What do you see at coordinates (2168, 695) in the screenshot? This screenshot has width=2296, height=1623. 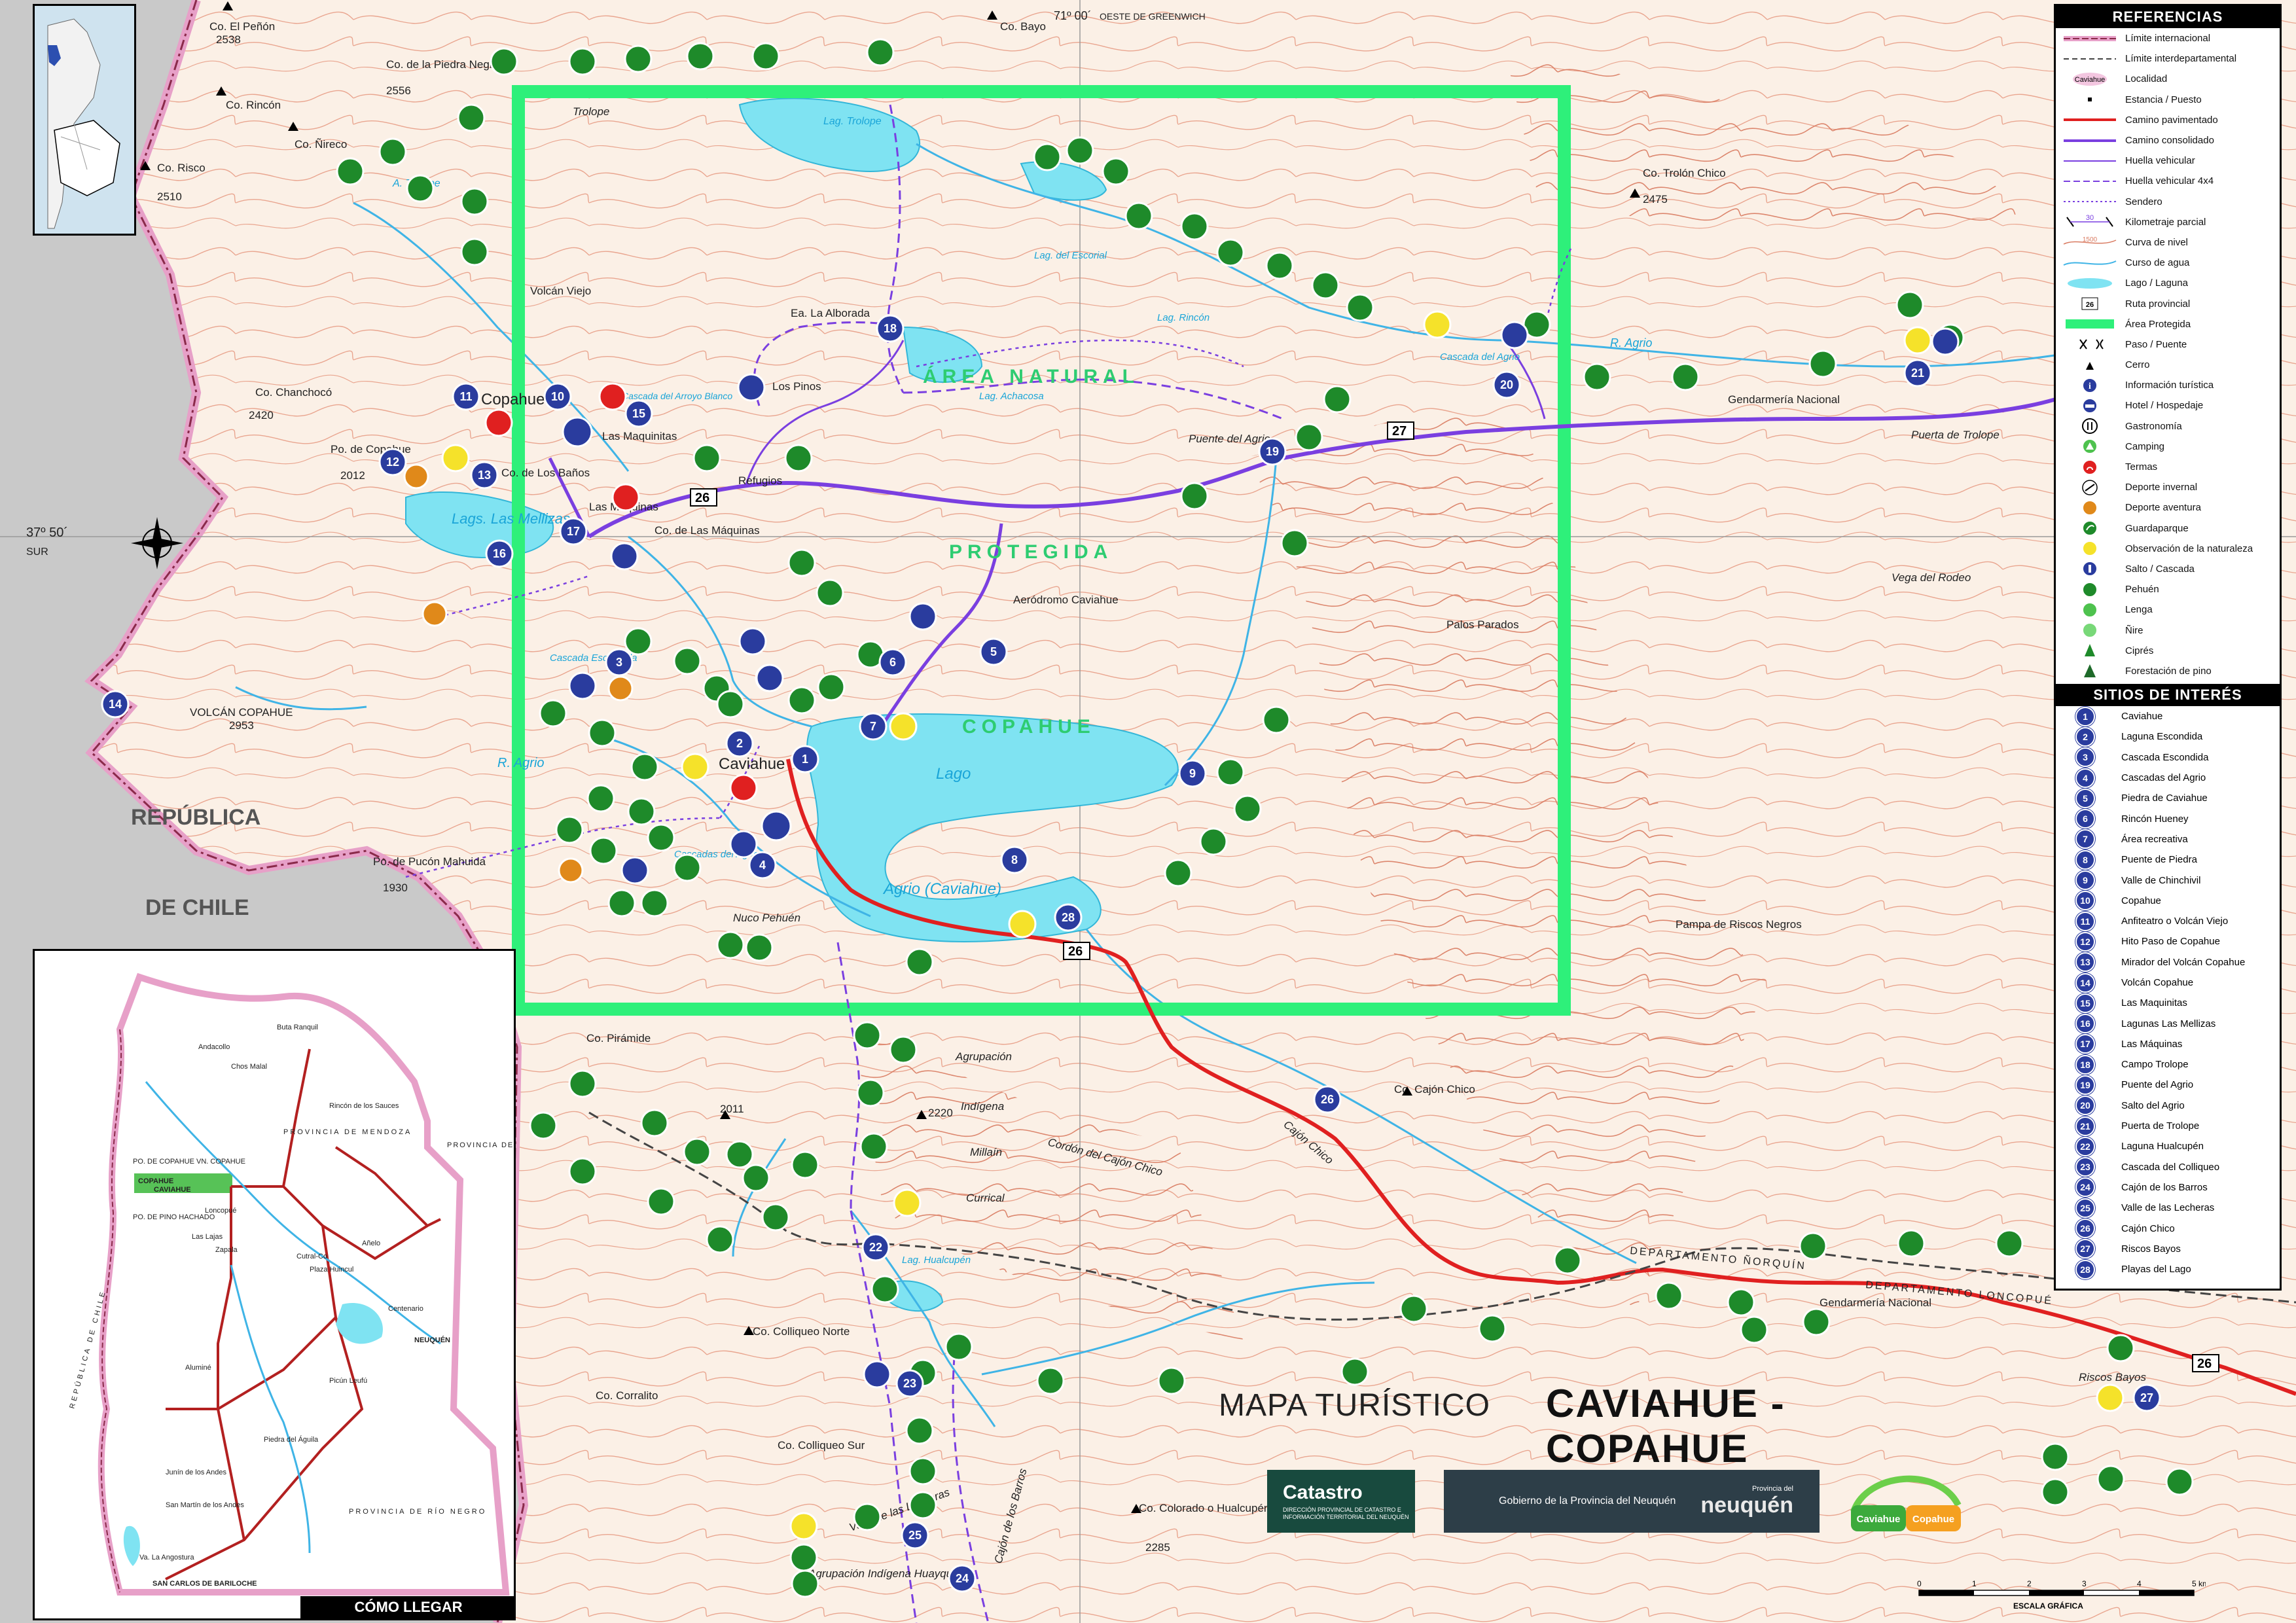 I see `sites-heading: SITIOS DE INTERÉS` at bounding box center [2168, 695].